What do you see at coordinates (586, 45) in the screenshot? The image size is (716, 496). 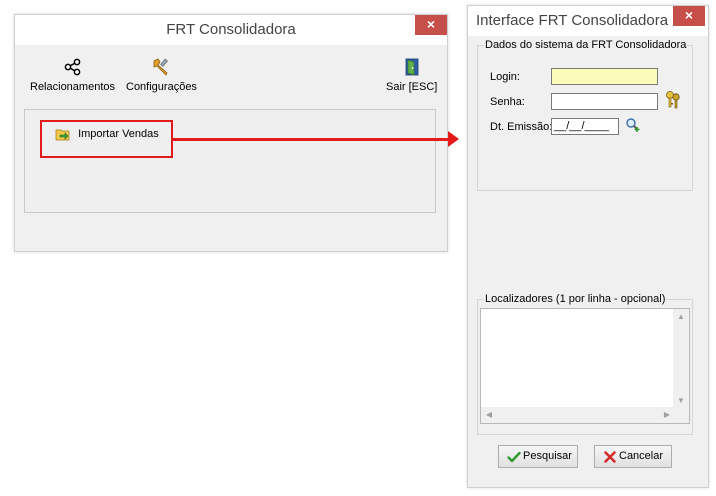 I see `dados-sistema-legend: Dados do sistema da FRT Consolidadora` at bounding box center [586, 45].